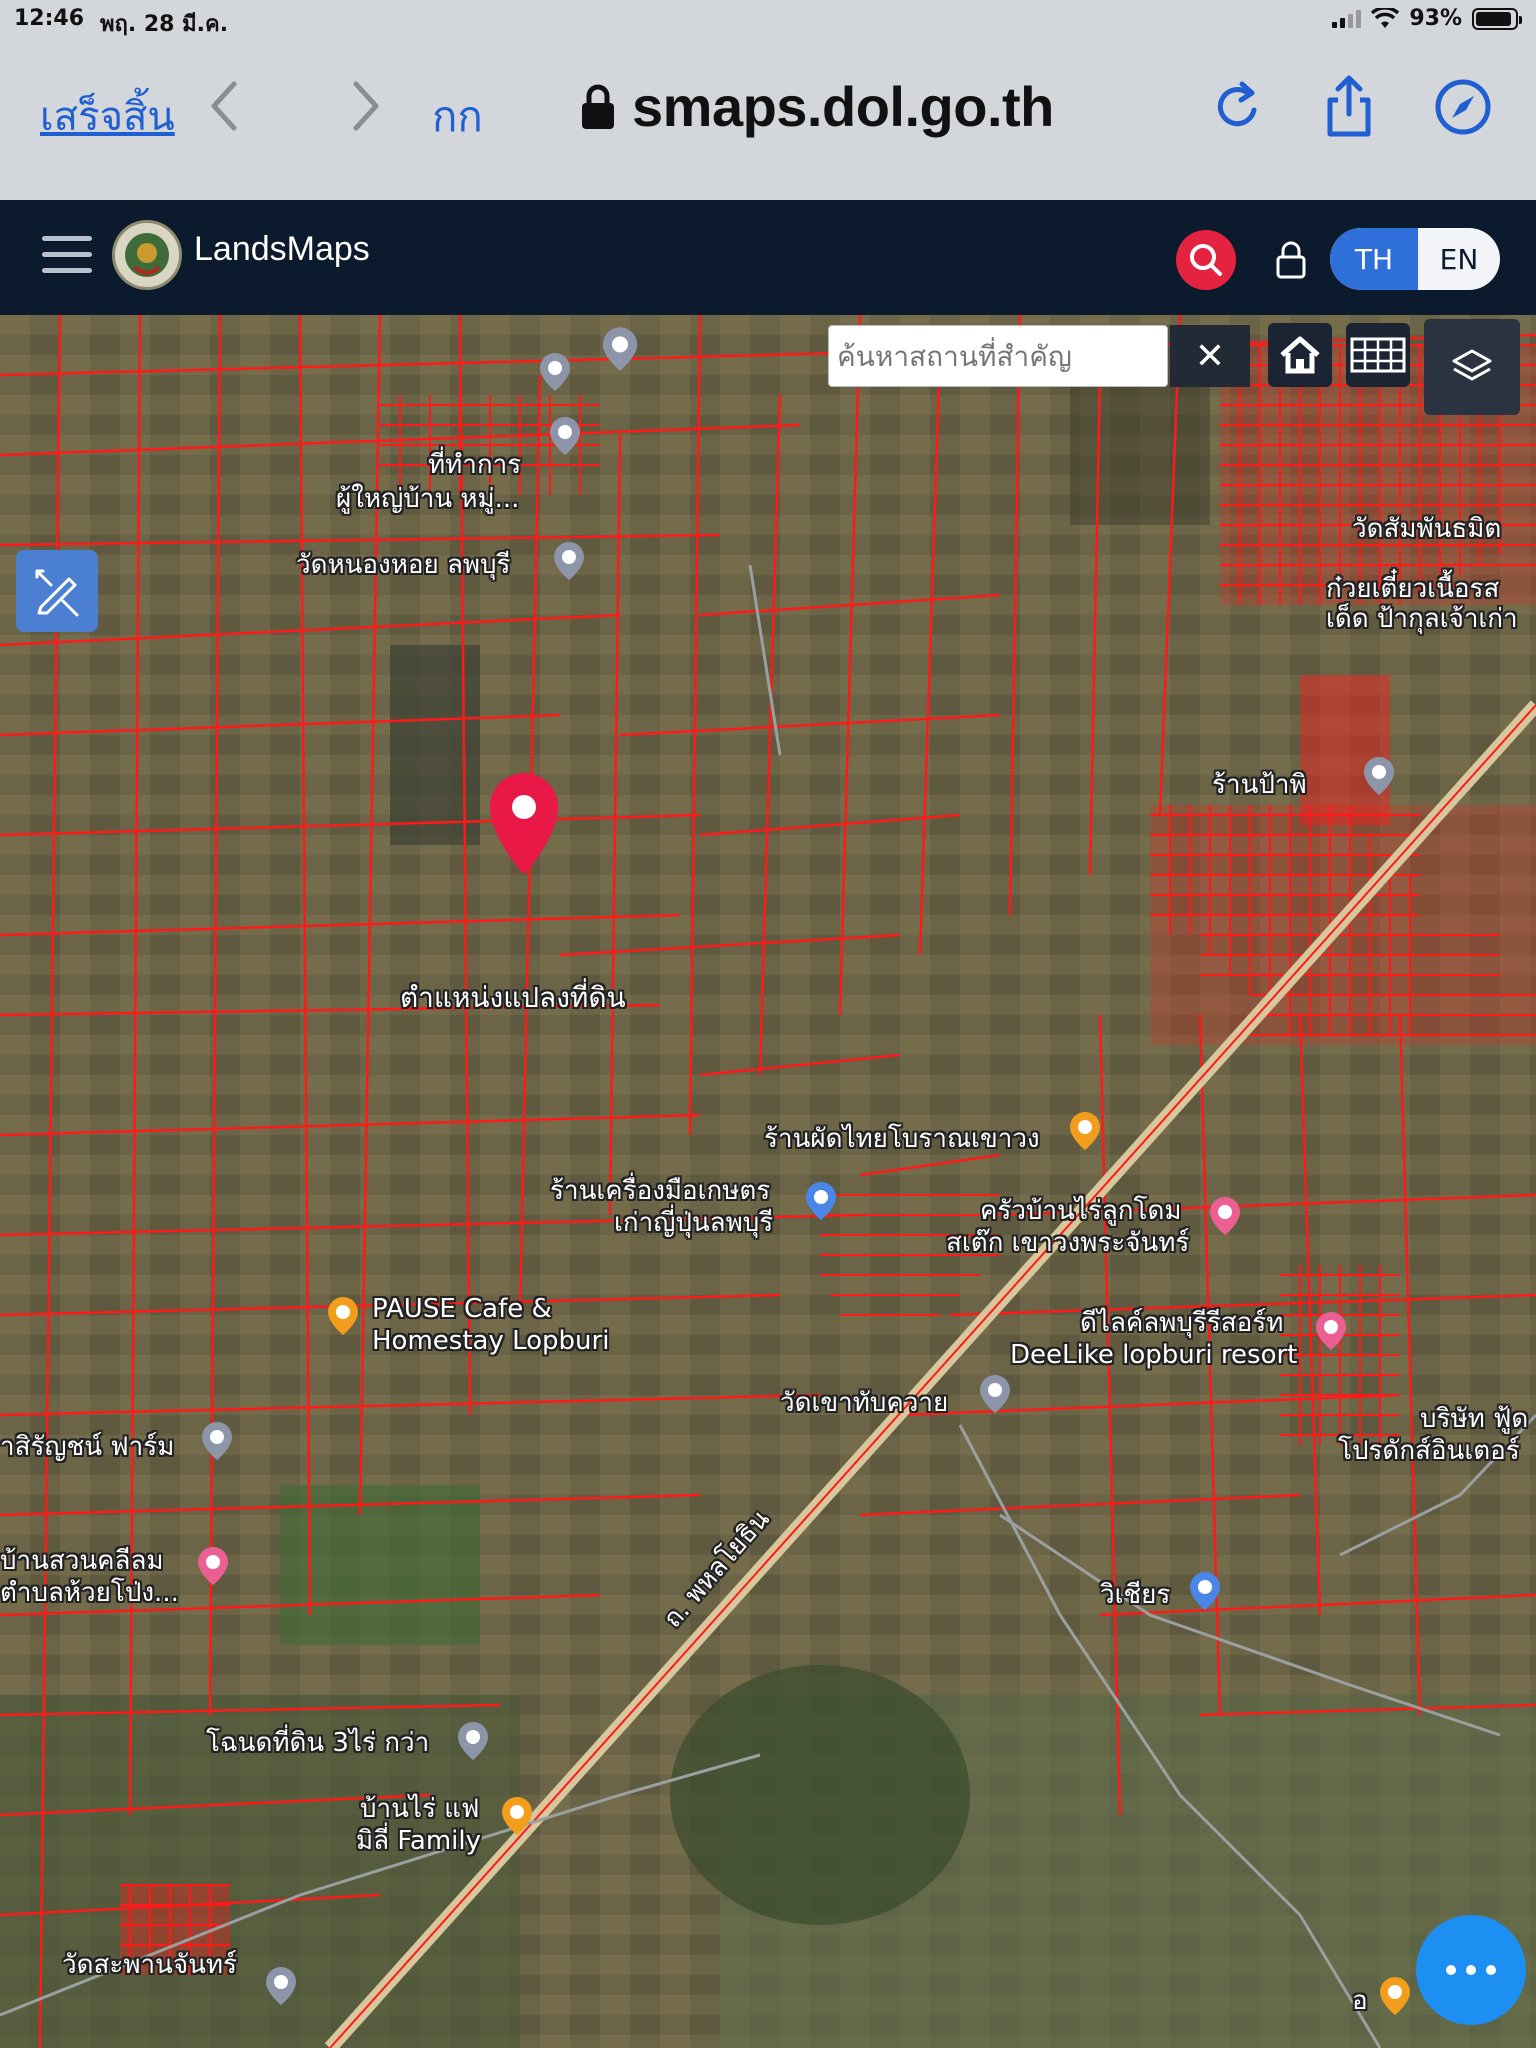 The height and width of the screenshot is (2048, 1536). What do you see at coordinates (87, 1447) in the screenshot?
I see `map-label: าสิรัญชน์ ฟาร์ม` at bounding box center [87, 1447].